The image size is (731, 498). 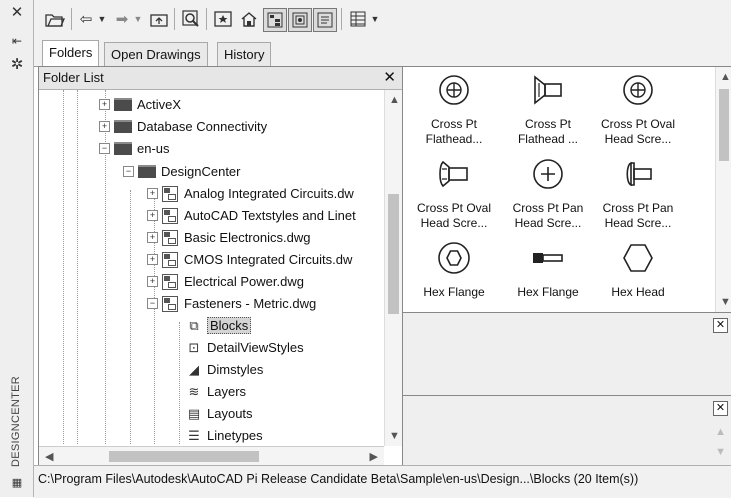 I want to click on cross-pt-flathead-top-icon, so click(x=454, y=90).